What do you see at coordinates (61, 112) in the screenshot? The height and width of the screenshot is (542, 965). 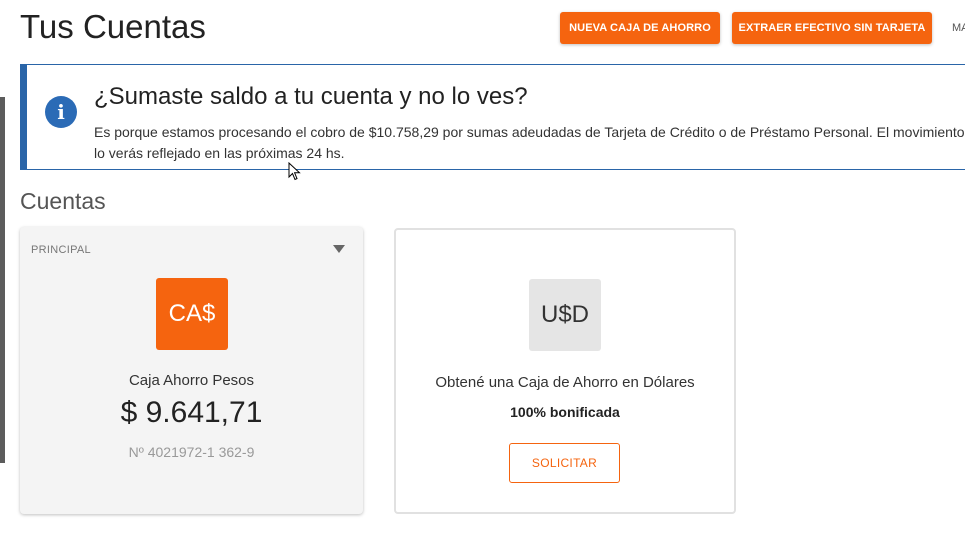 I see `info-icon: i` at bounding box center [61, 112].